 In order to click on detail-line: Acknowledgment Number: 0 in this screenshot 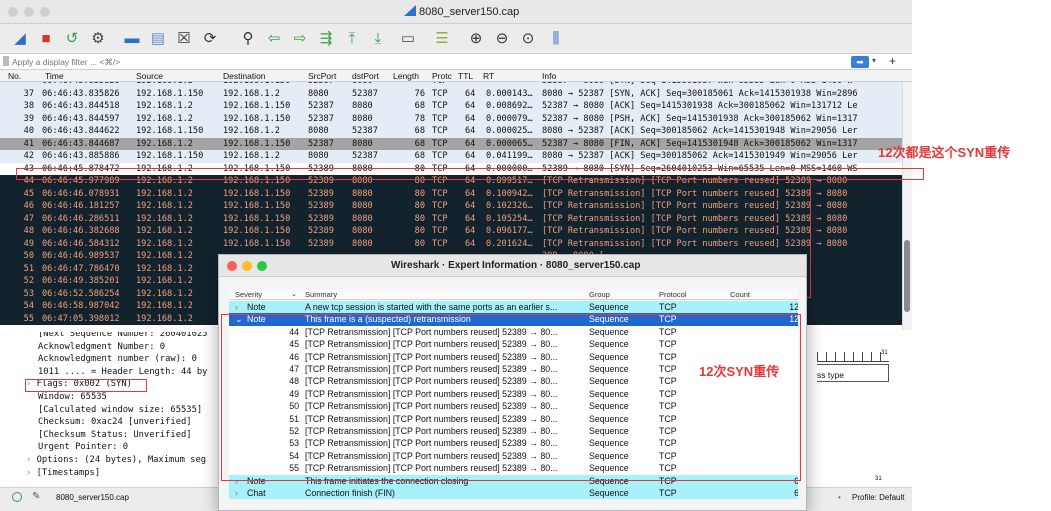, I will do `click(101, 347)`.